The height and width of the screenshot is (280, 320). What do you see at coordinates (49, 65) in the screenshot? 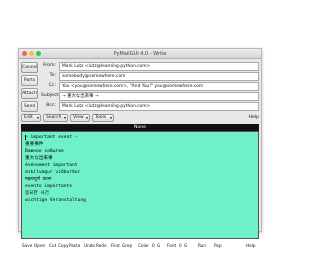
I see `from-label: From:` at bounding box center [49, 65].